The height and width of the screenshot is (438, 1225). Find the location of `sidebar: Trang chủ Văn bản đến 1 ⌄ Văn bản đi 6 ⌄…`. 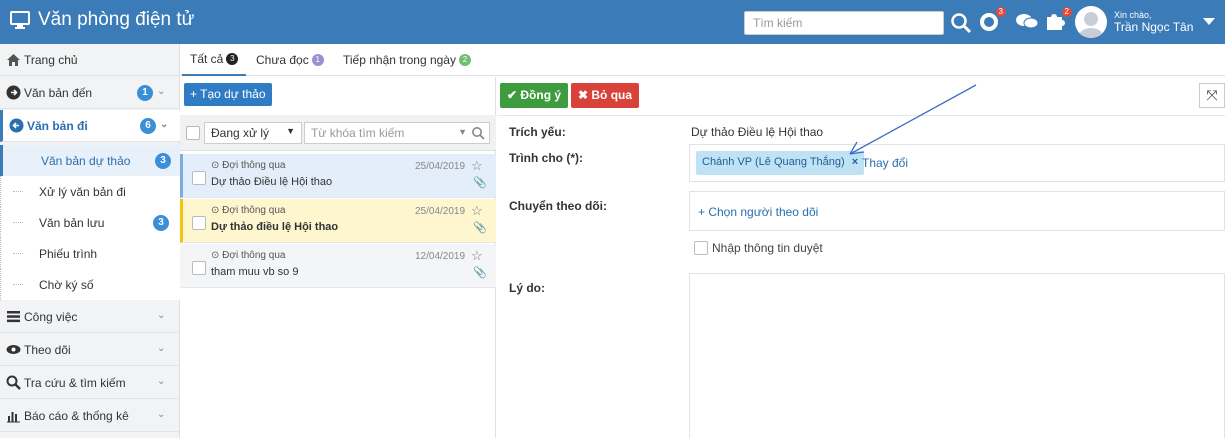

sidebar: Trang chủ Văn bản đến 1 ⌄ Văn bản đi 6 ⌄… is located at coordinates (90, 241).